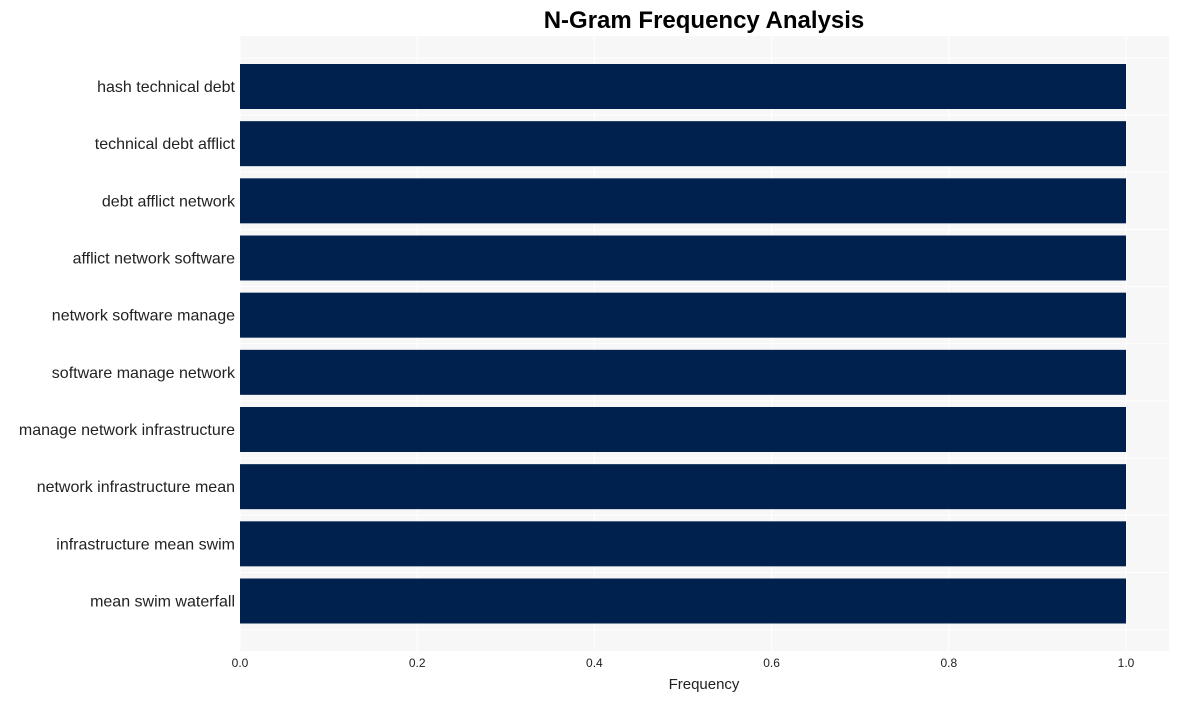 Image resolution: width=1179 pixels, height=701 pixels. What do you see at coordinates (165, 144) in the screenshot?
I see `y-tick-label: technical debt afflict` at bounding box center [165, 144].